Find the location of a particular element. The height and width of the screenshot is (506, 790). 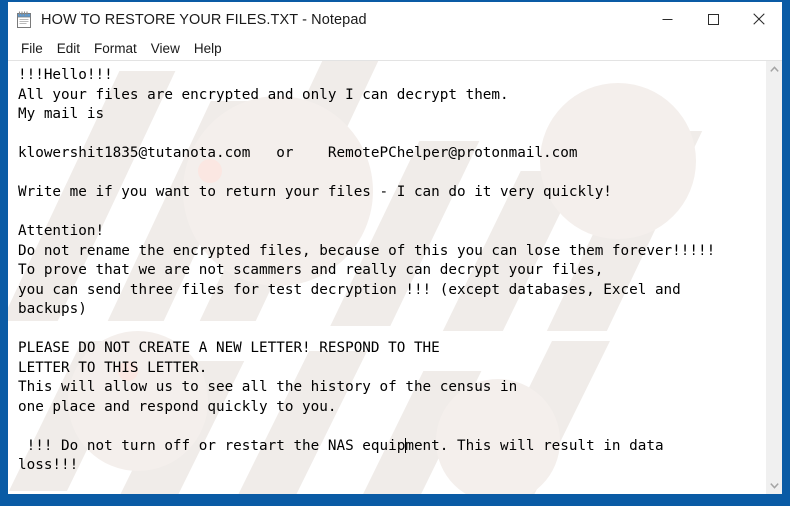

title-bar: HOW TO RESTORE YOUR FILES.TXT - Notepad is located at coordinates (395, 20).